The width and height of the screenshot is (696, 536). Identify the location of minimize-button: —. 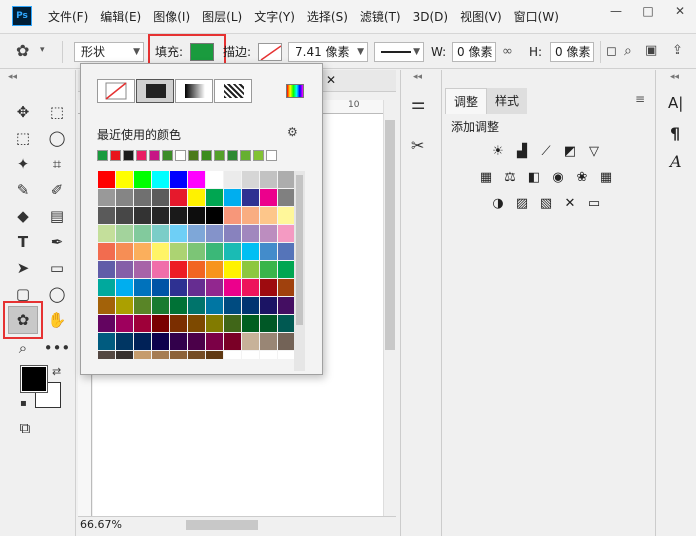
(616, 11).